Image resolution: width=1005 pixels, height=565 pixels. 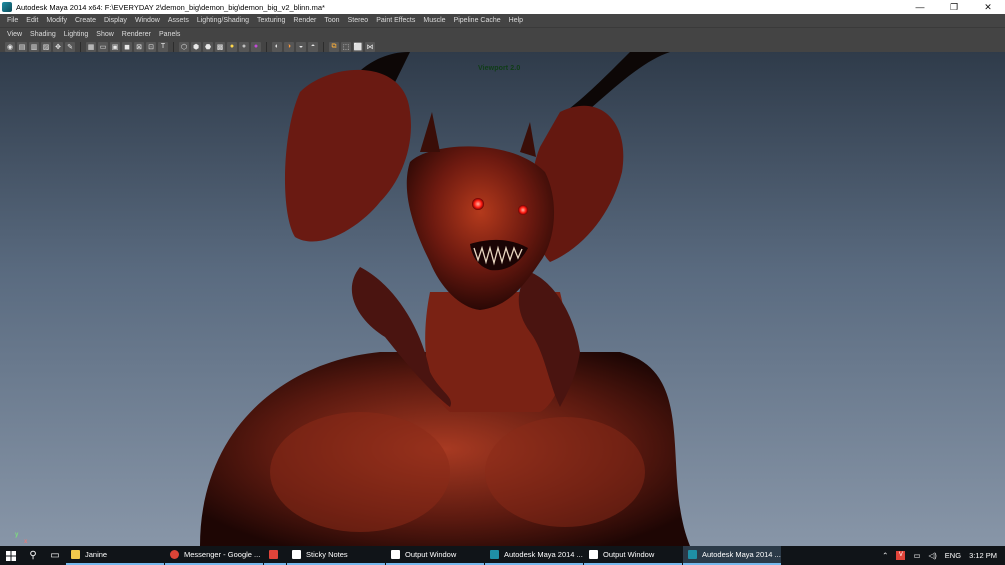 What do you see at coordinates (178, 20) in the screenshot?
I see `menu-assets: Assets` at bounding box center [178, 20].